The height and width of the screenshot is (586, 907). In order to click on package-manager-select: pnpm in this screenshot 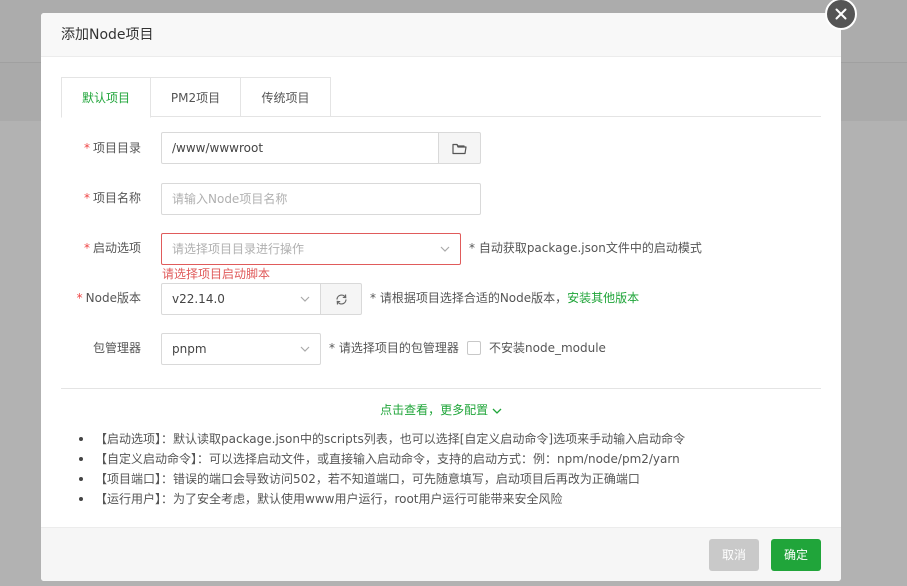, I will do `click(241, 349)`.